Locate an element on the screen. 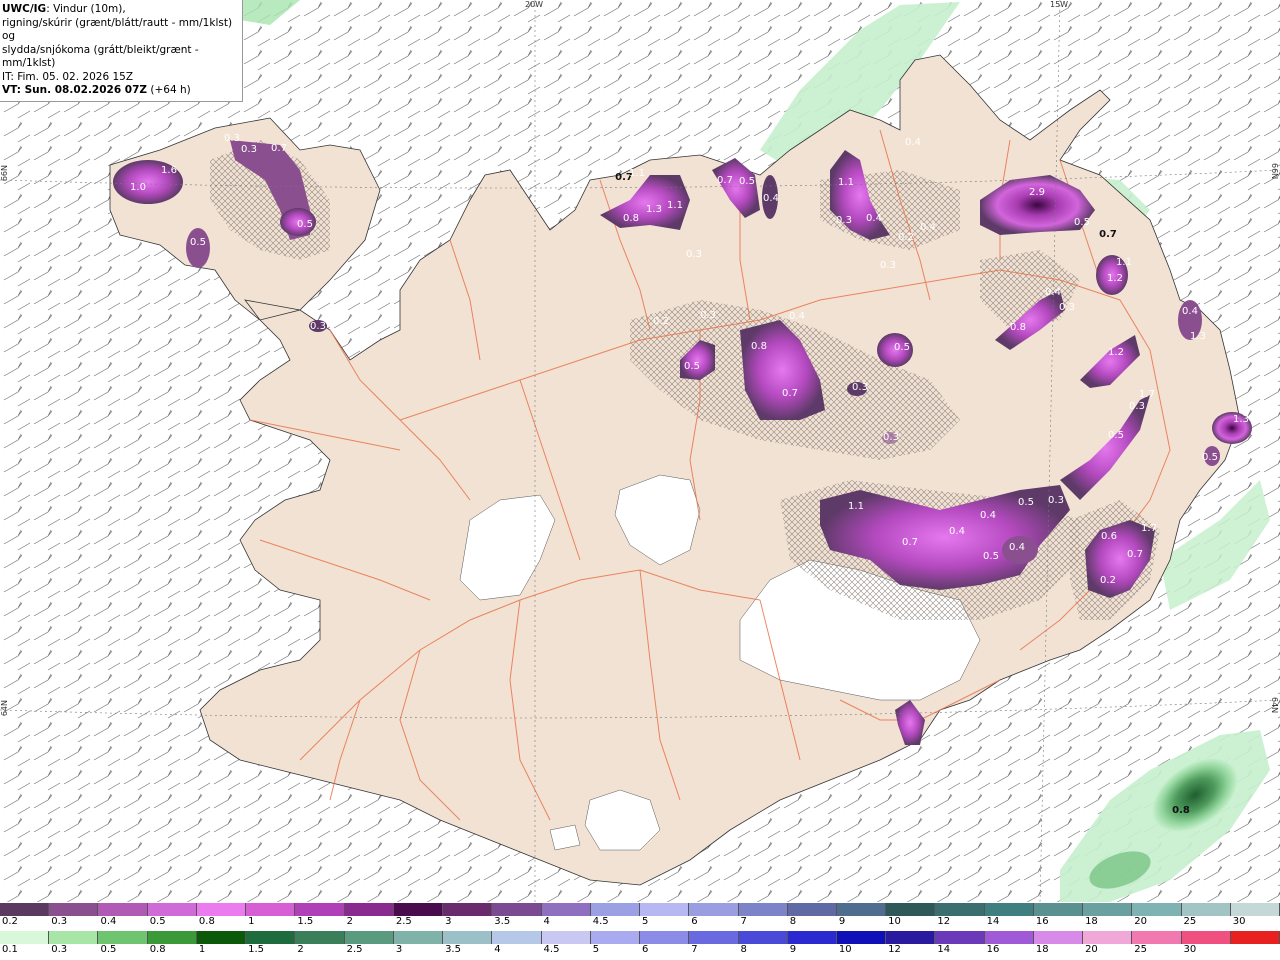 The height and width of the screenshot is (960, 1280). legend-label: 3.5 is located at coordinates (502, 921).